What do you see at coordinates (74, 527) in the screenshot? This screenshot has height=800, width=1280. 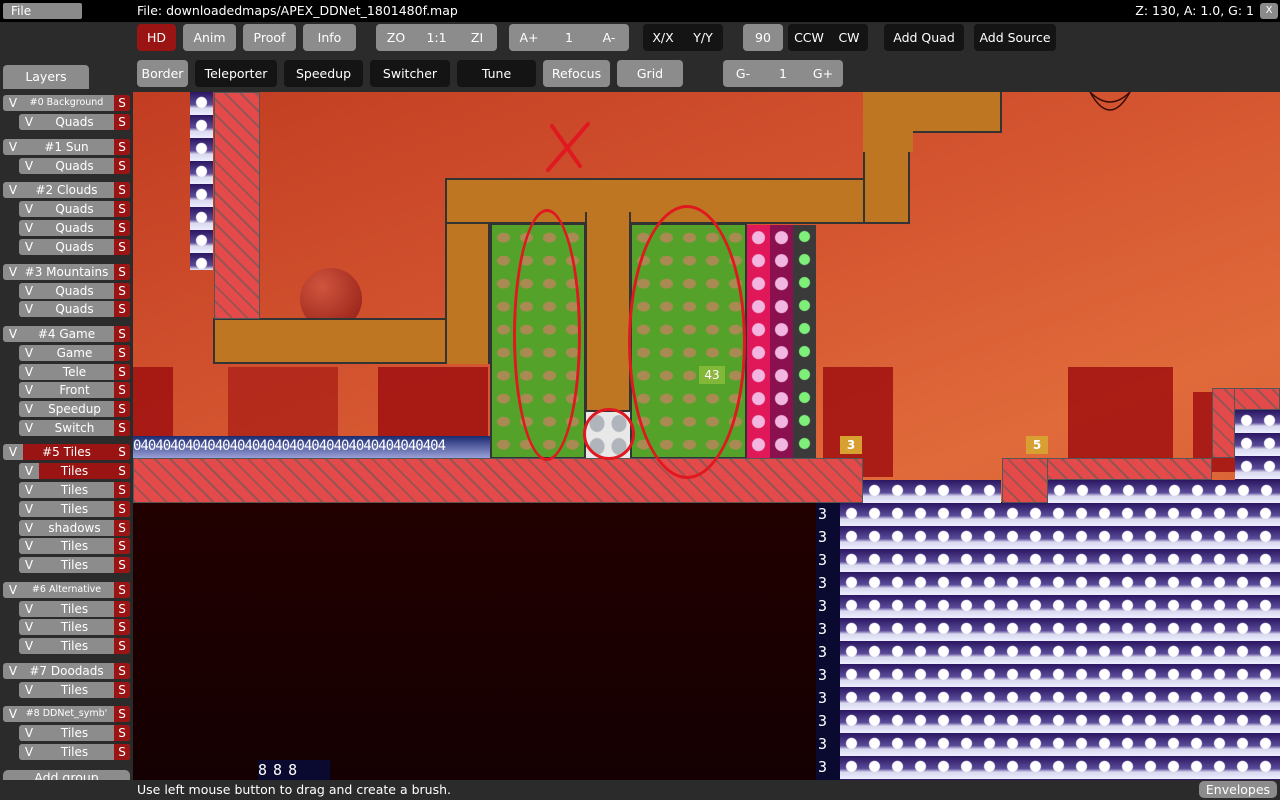 I see `layer-item: Vshadows S` at bounding box center [74, 527].